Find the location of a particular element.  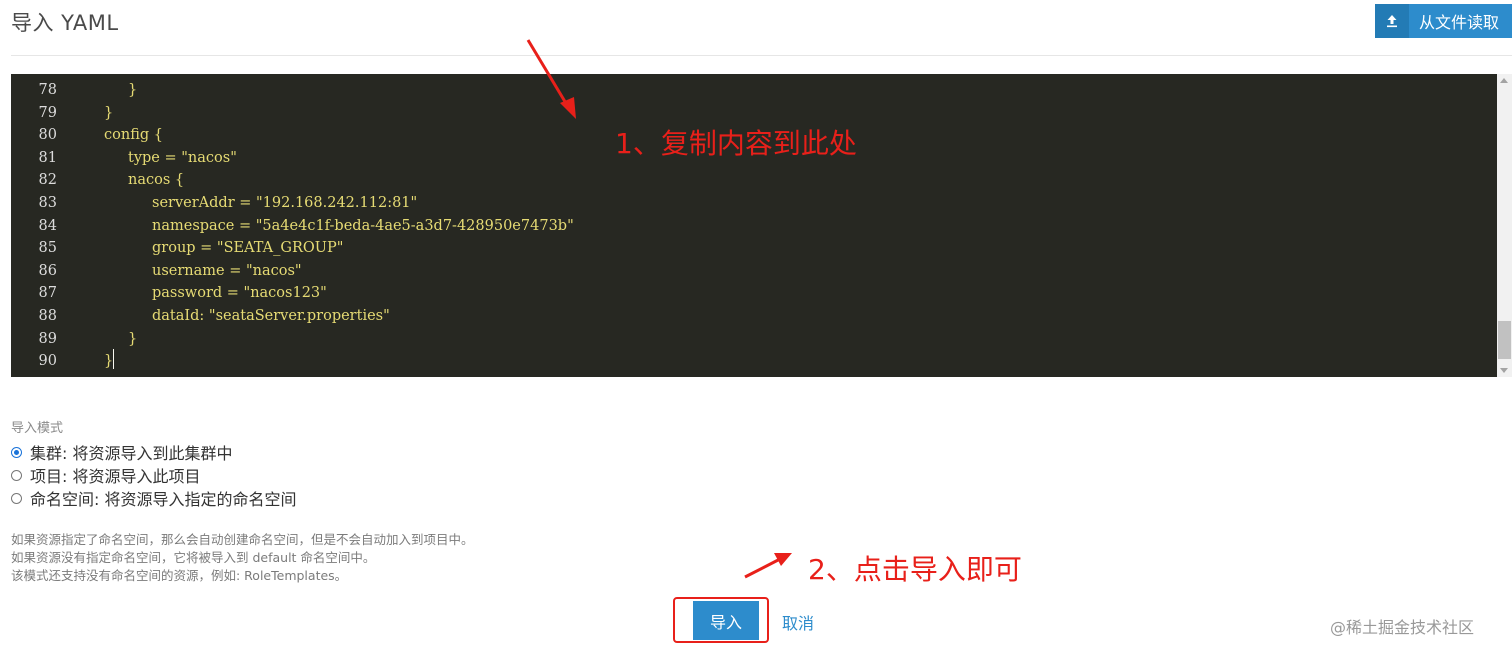

watermark: @稀土掘金技术社区 is located at coordinates (1402, 627).